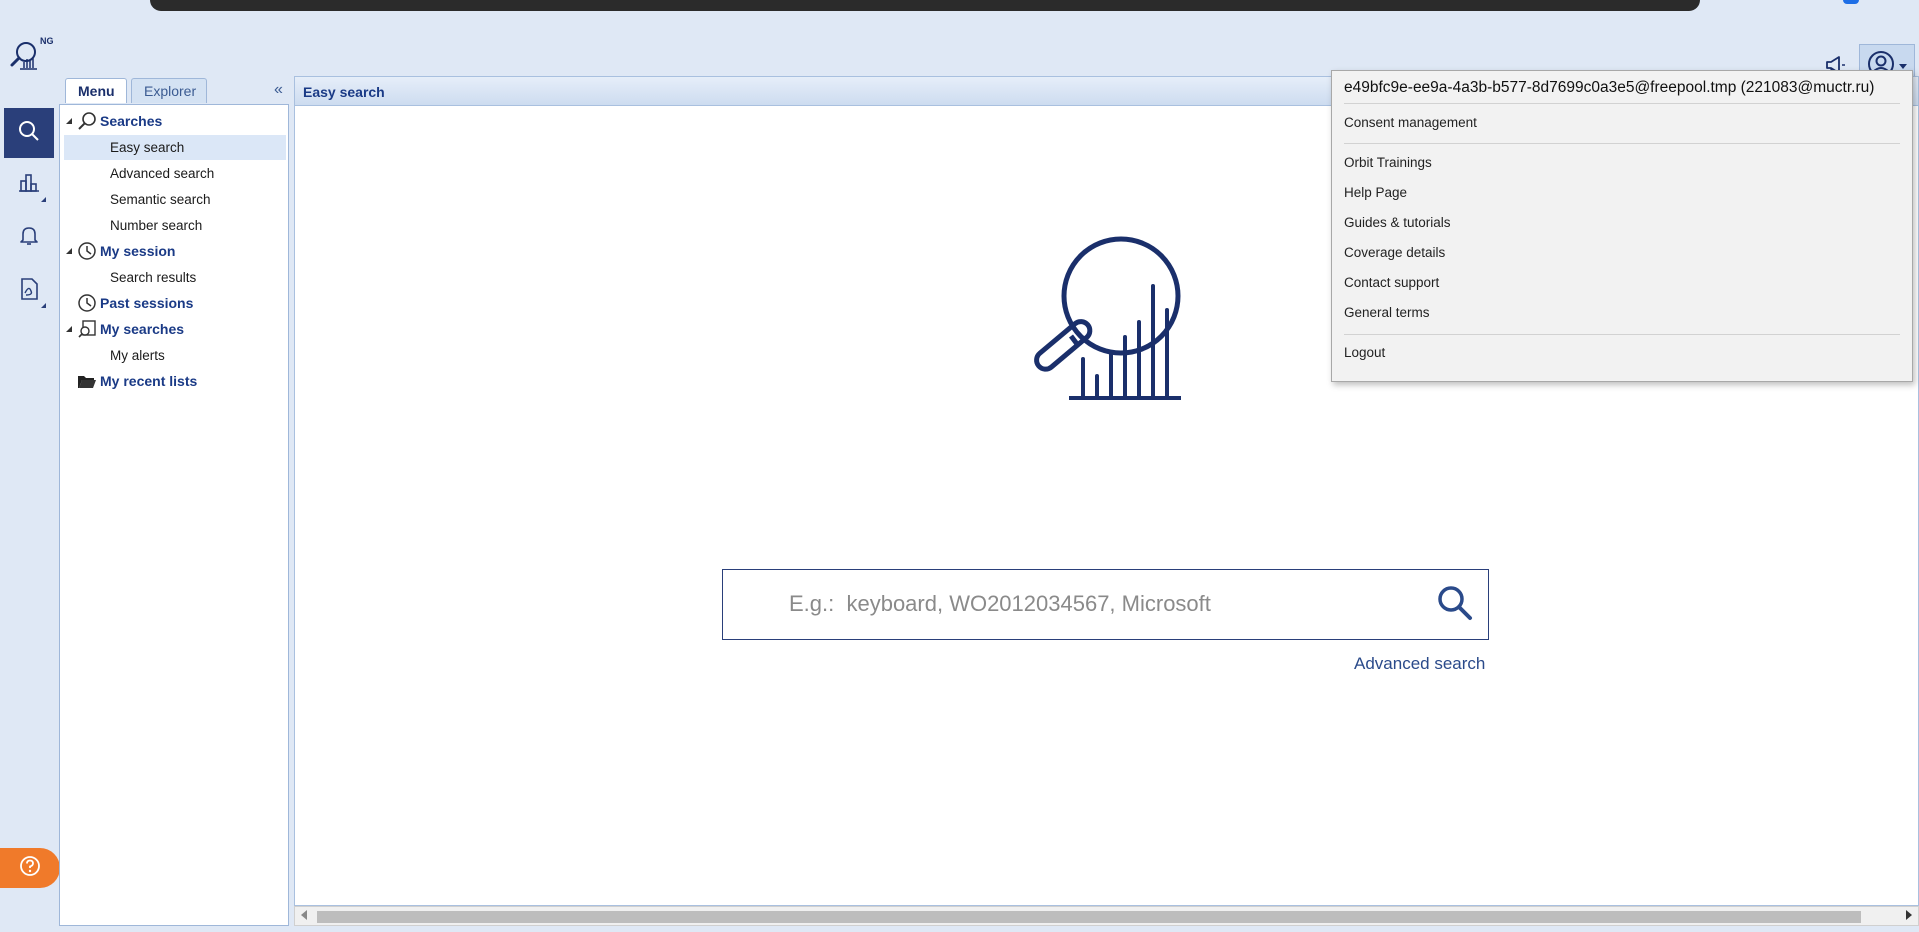 This screenshot has height=932, width=1919. I want to click on menu-item-logout: Logout, so click(1364, 353).